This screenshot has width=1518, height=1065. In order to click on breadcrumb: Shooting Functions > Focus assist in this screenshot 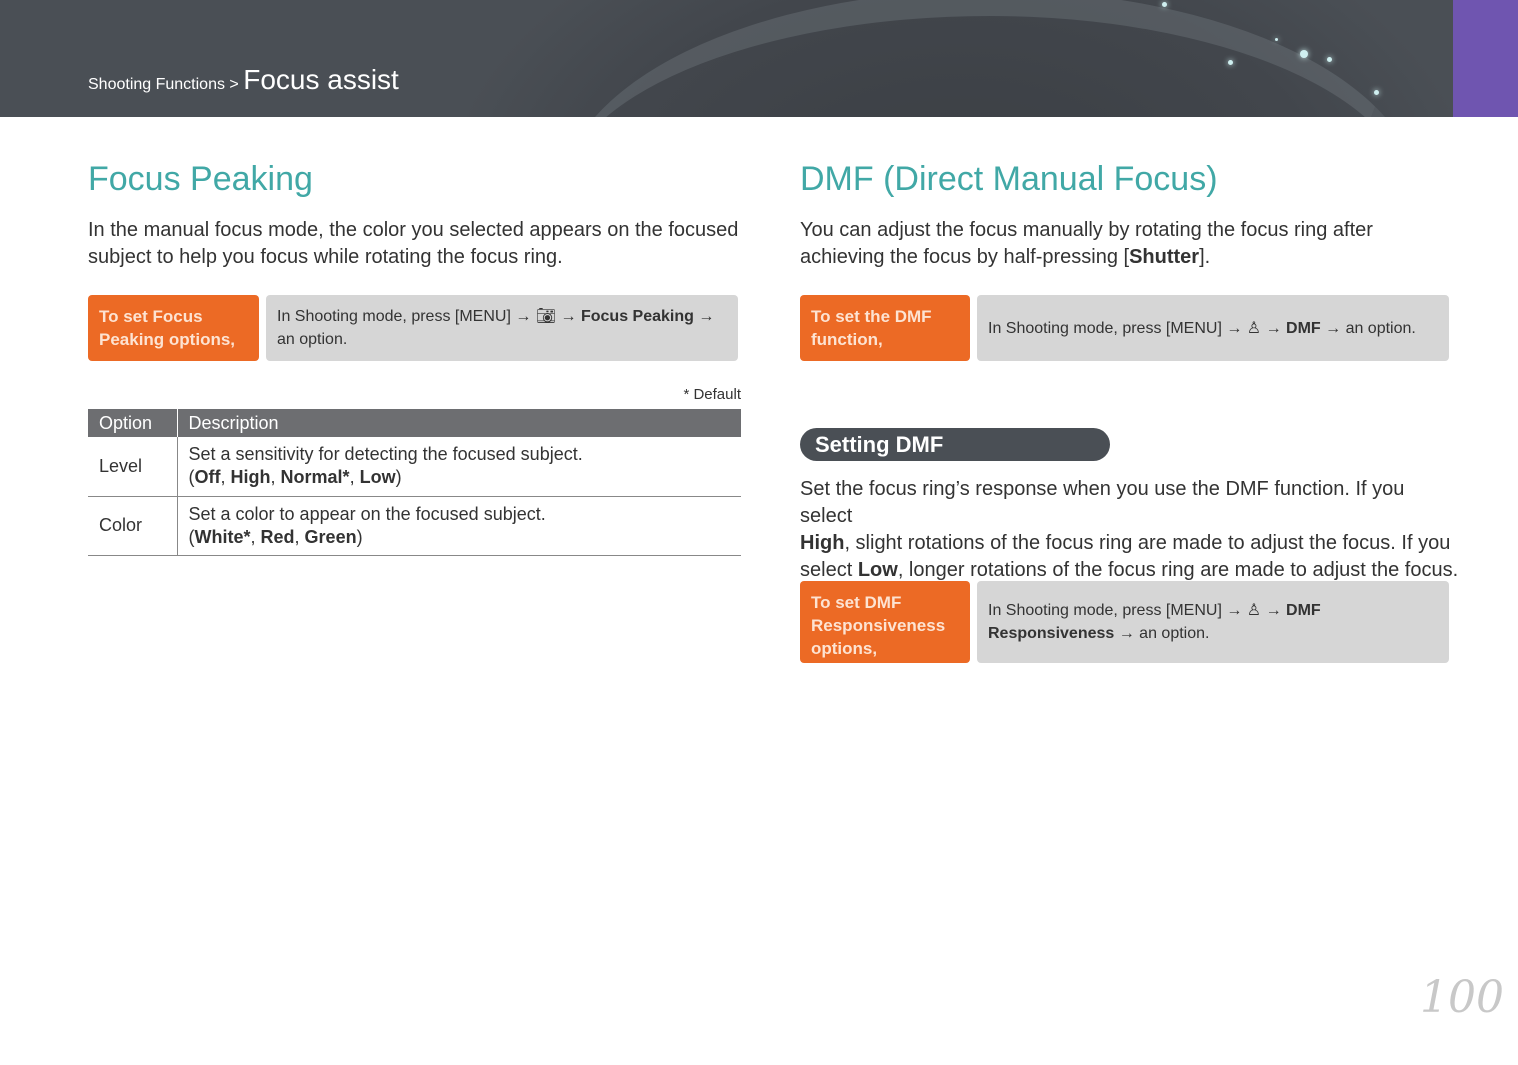, I will do `click(243, 80)`.